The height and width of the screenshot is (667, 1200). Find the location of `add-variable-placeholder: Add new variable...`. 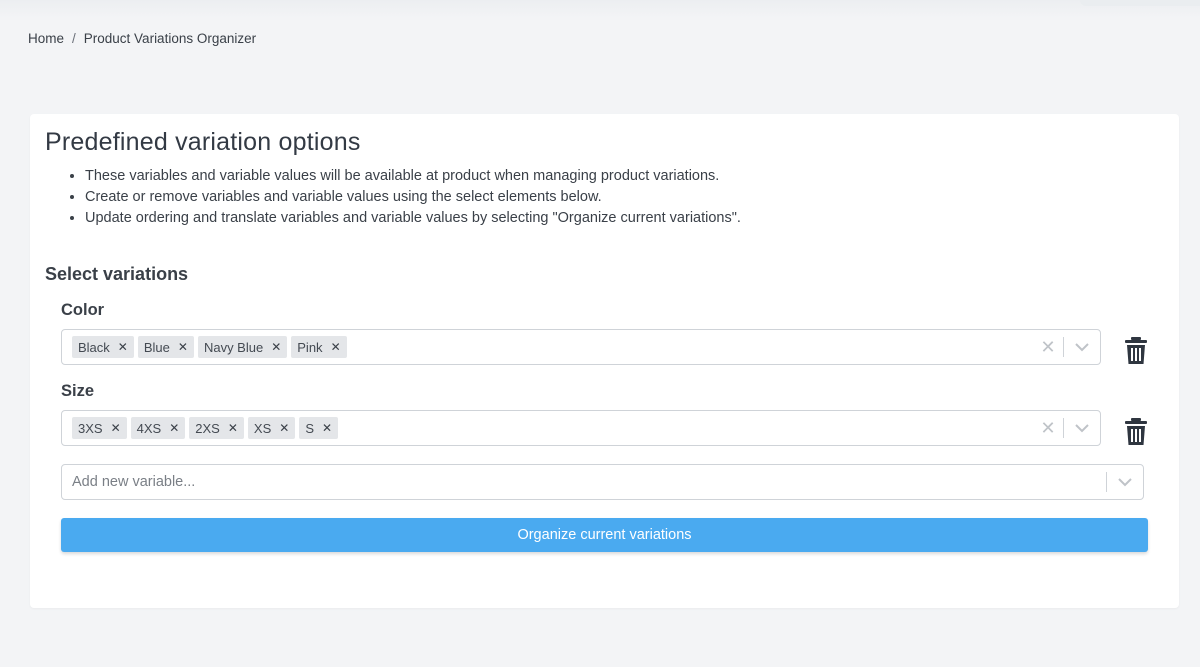

add-variable-placeholder: Add new variable... is located at coordinates (134, 482).